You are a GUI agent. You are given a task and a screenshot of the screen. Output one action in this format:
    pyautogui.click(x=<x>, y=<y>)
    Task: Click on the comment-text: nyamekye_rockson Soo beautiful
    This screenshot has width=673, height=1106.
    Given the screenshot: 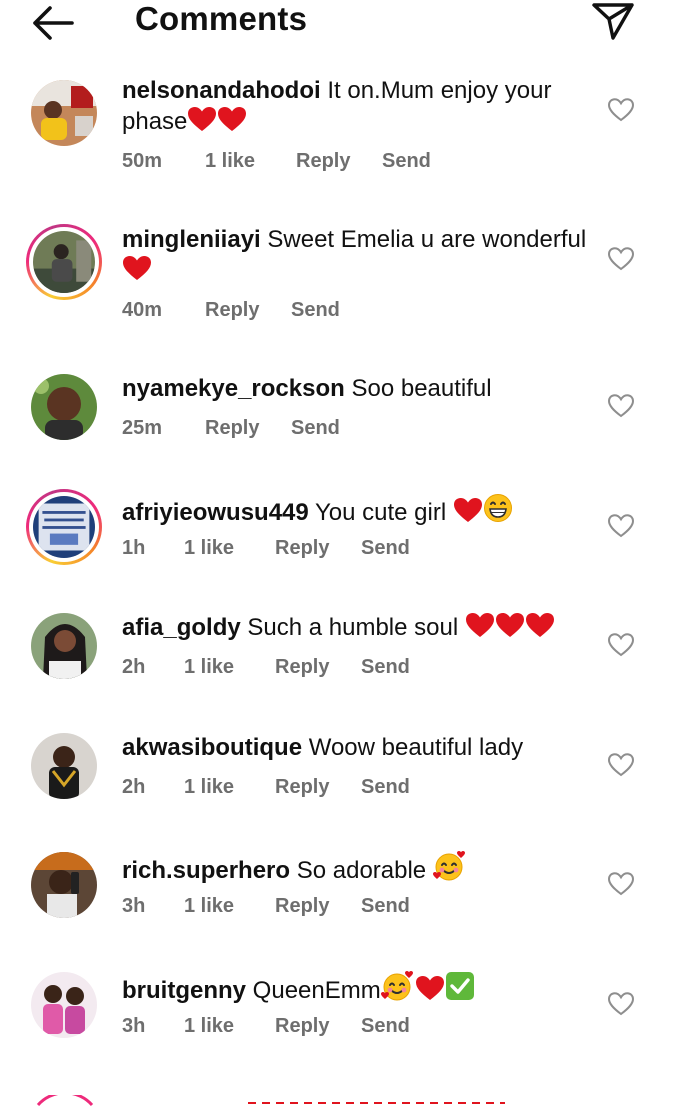 What is the action you would take?
    pyautogui.click(x=354, y=388)
    